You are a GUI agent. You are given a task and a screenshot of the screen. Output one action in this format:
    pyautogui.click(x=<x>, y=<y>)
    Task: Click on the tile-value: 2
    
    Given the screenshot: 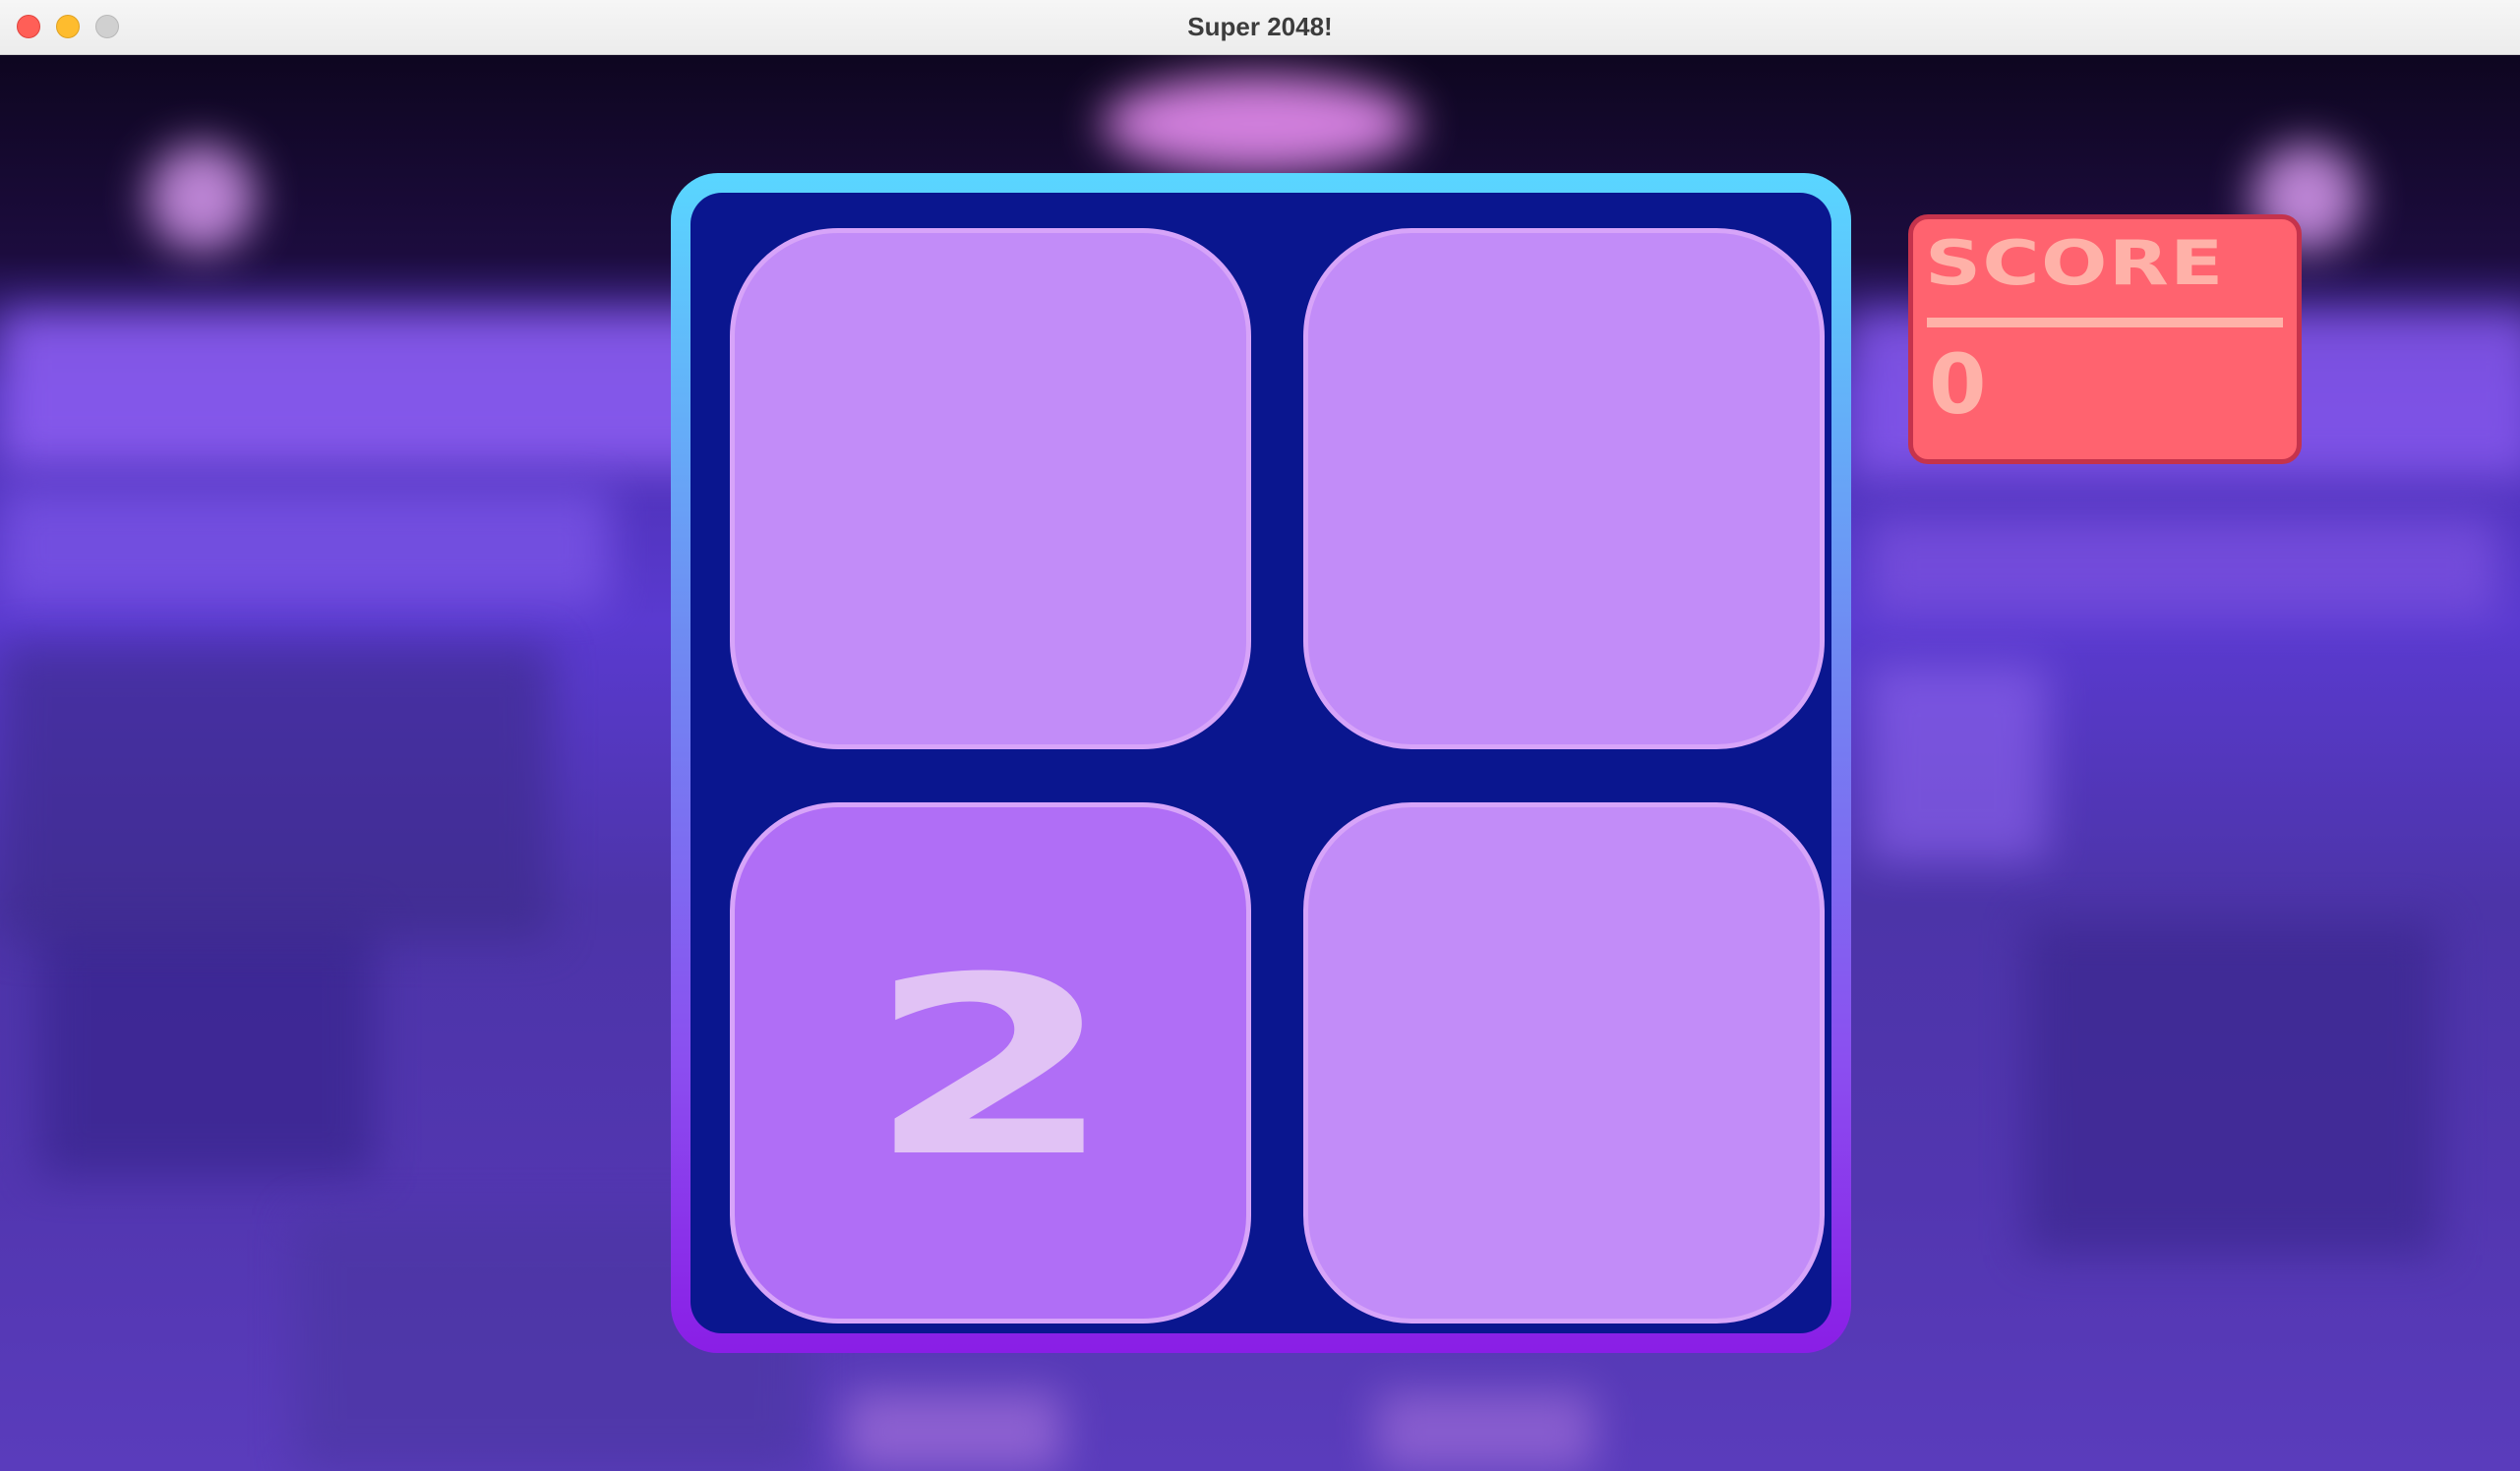 What is the action you would take?
    pyautogui.click(x=990, y=1067)
    